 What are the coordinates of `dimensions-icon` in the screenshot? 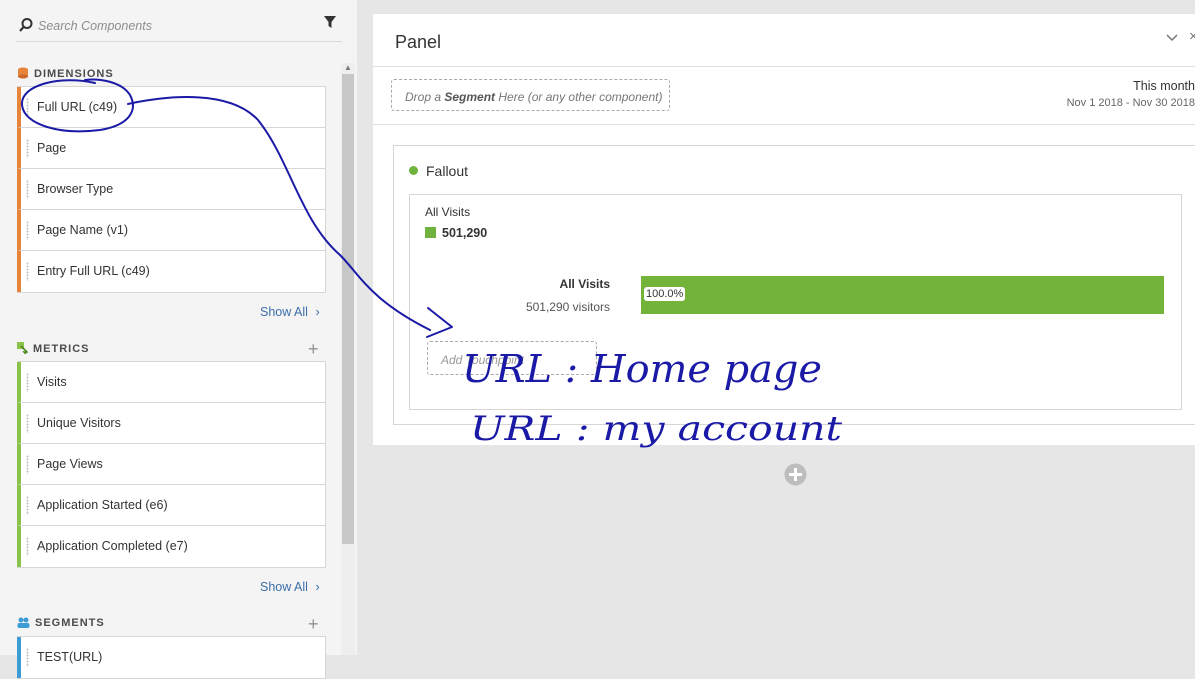 It's located at (23, 73).